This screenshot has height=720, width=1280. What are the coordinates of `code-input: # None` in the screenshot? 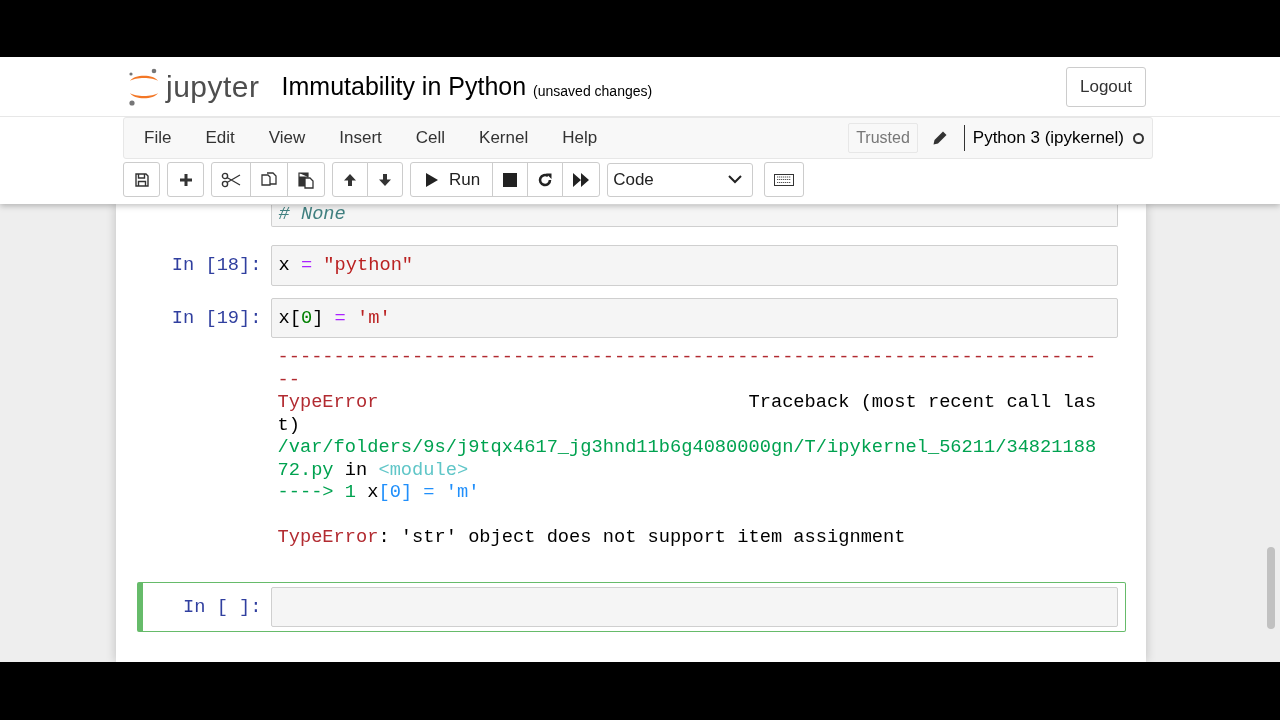 It's located at (694, 216).